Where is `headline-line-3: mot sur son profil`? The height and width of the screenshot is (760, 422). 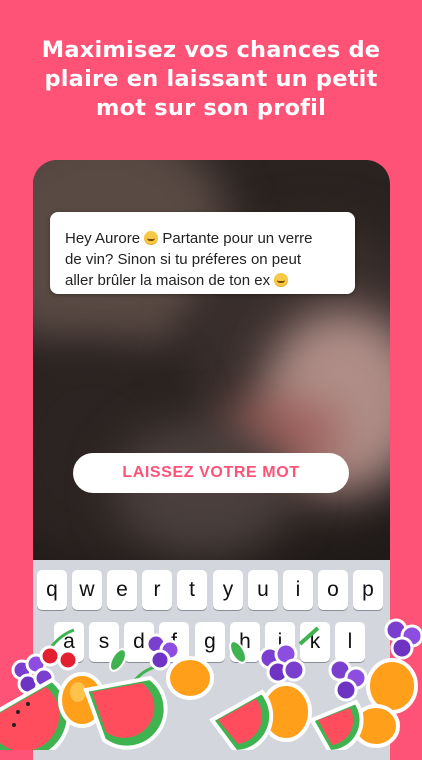 headline-line-3: mot sur son profil is located at coordinates (210, 108).